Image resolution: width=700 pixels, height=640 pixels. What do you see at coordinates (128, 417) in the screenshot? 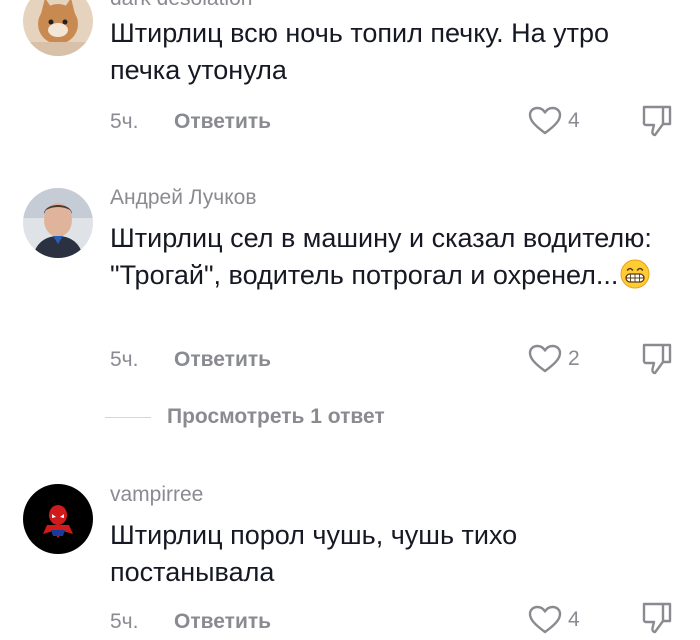
I see `replies-divider` at bounding box center [128, 417].